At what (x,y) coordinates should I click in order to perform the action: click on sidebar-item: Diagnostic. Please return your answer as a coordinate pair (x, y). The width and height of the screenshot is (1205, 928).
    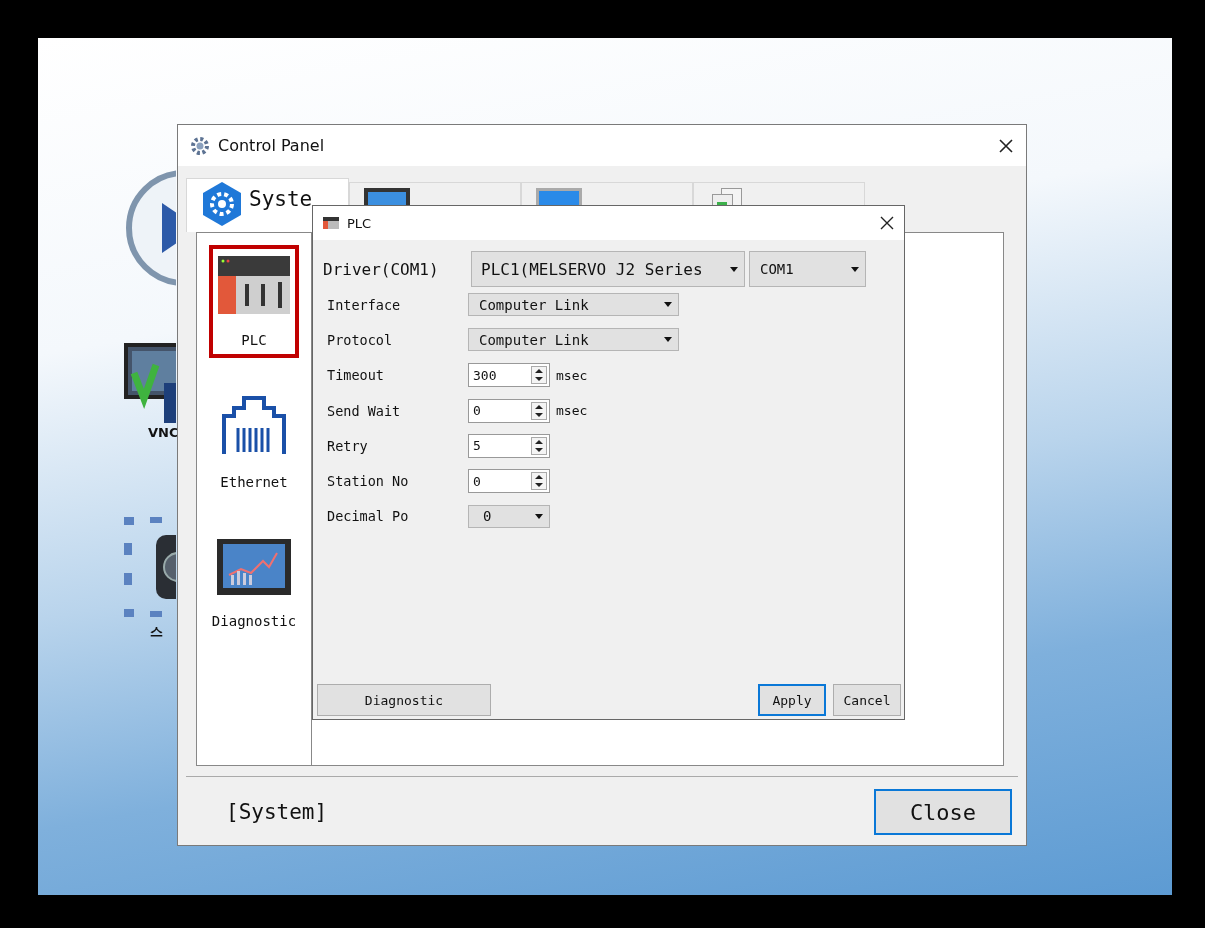
    Looking at the image, I should click on (254, 583).